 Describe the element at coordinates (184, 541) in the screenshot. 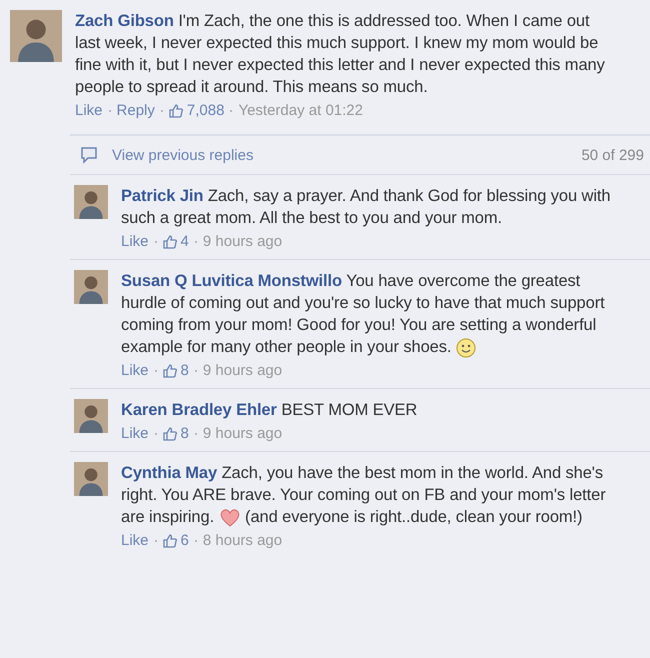

I see `like-count: 6` at that location.